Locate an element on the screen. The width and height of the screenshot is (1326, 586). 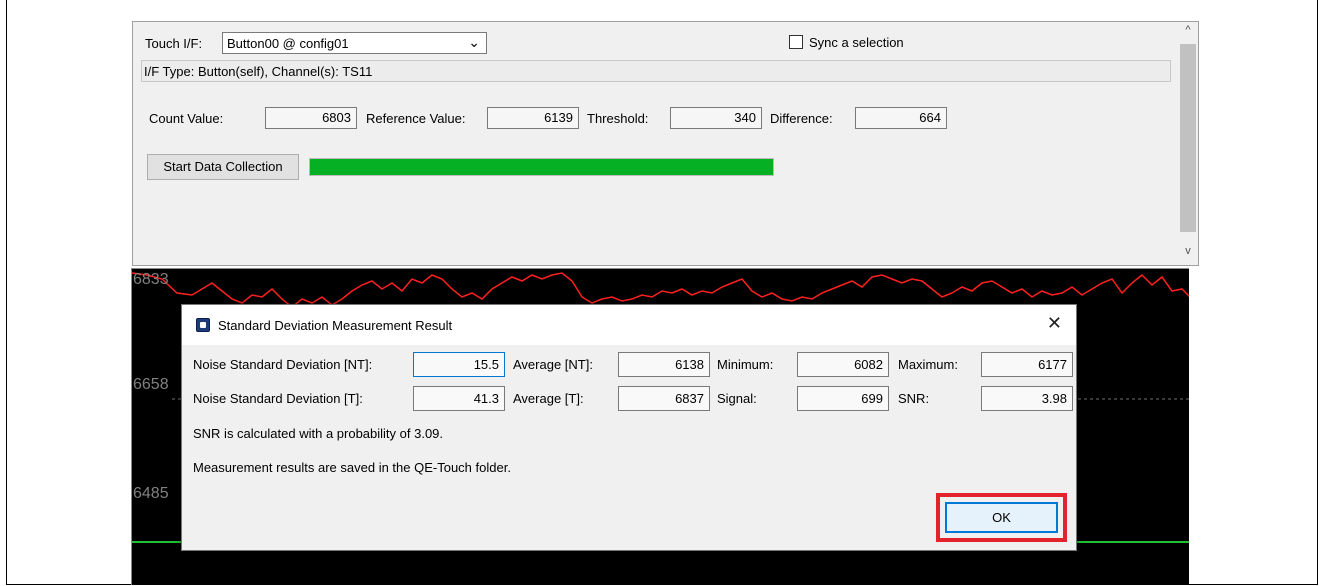
ok-button: OK is located at coordinates (1001, 517).